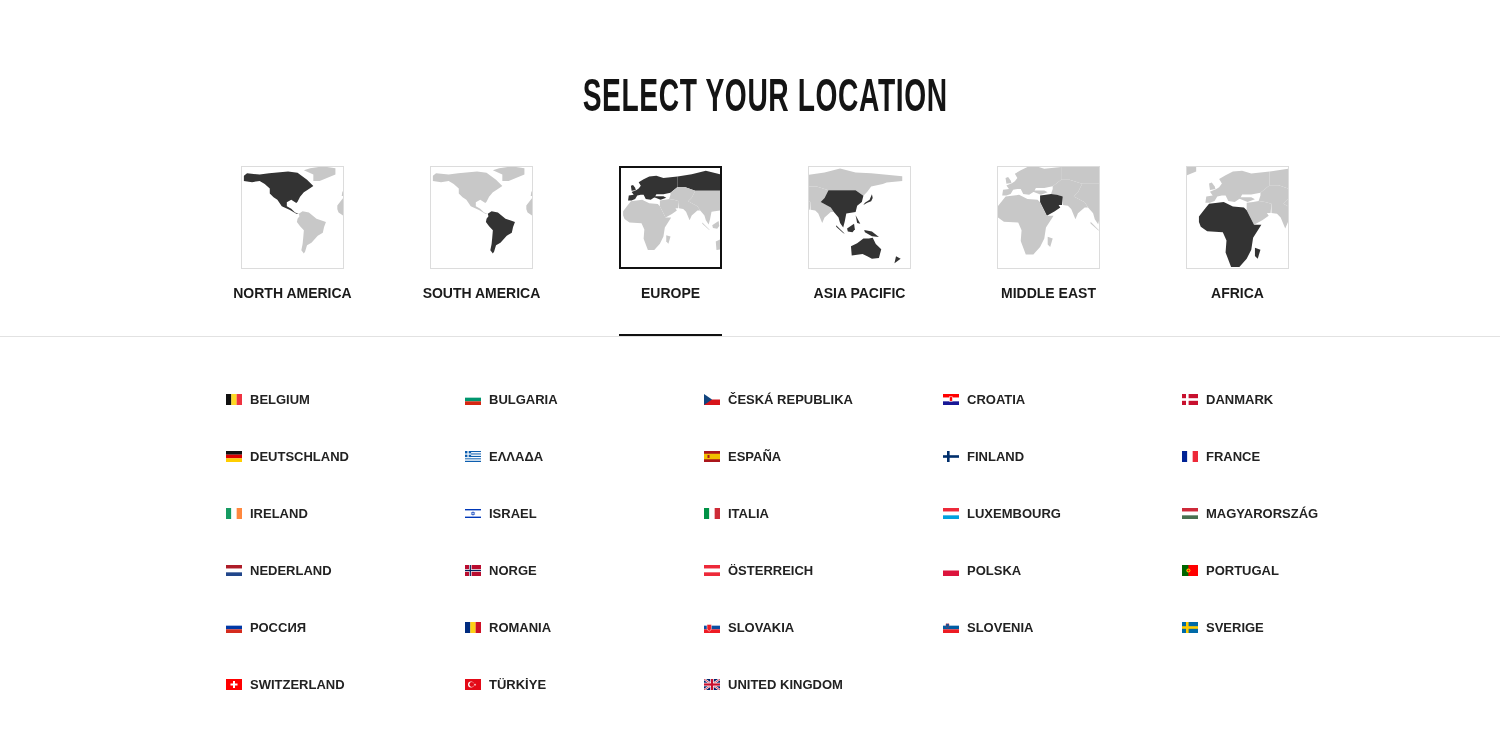  I want to click on country-link: SLOVENIA, so click(988, 627).